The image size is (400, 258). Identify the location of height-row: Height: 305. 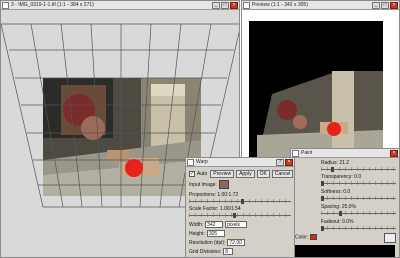
(240, 233).